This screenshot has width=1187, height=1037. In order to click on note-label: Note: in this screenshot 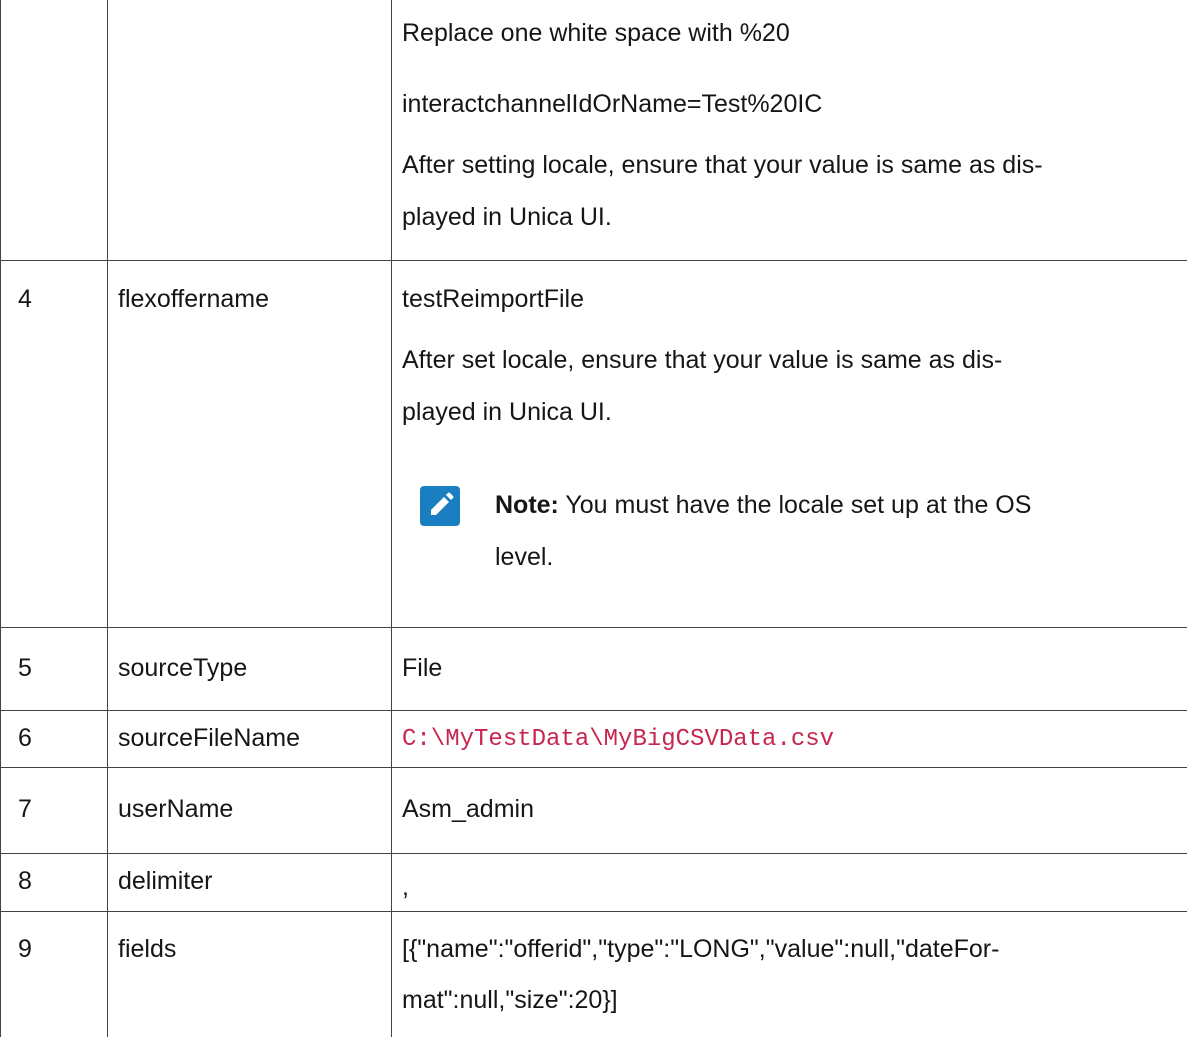, I will do `click(527, 505)`.